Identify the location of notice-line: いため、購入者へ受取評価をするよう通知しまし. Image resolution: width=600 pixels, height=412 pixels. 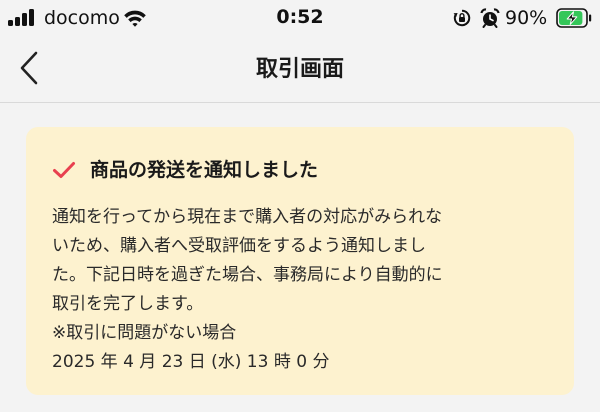
(239, 246).